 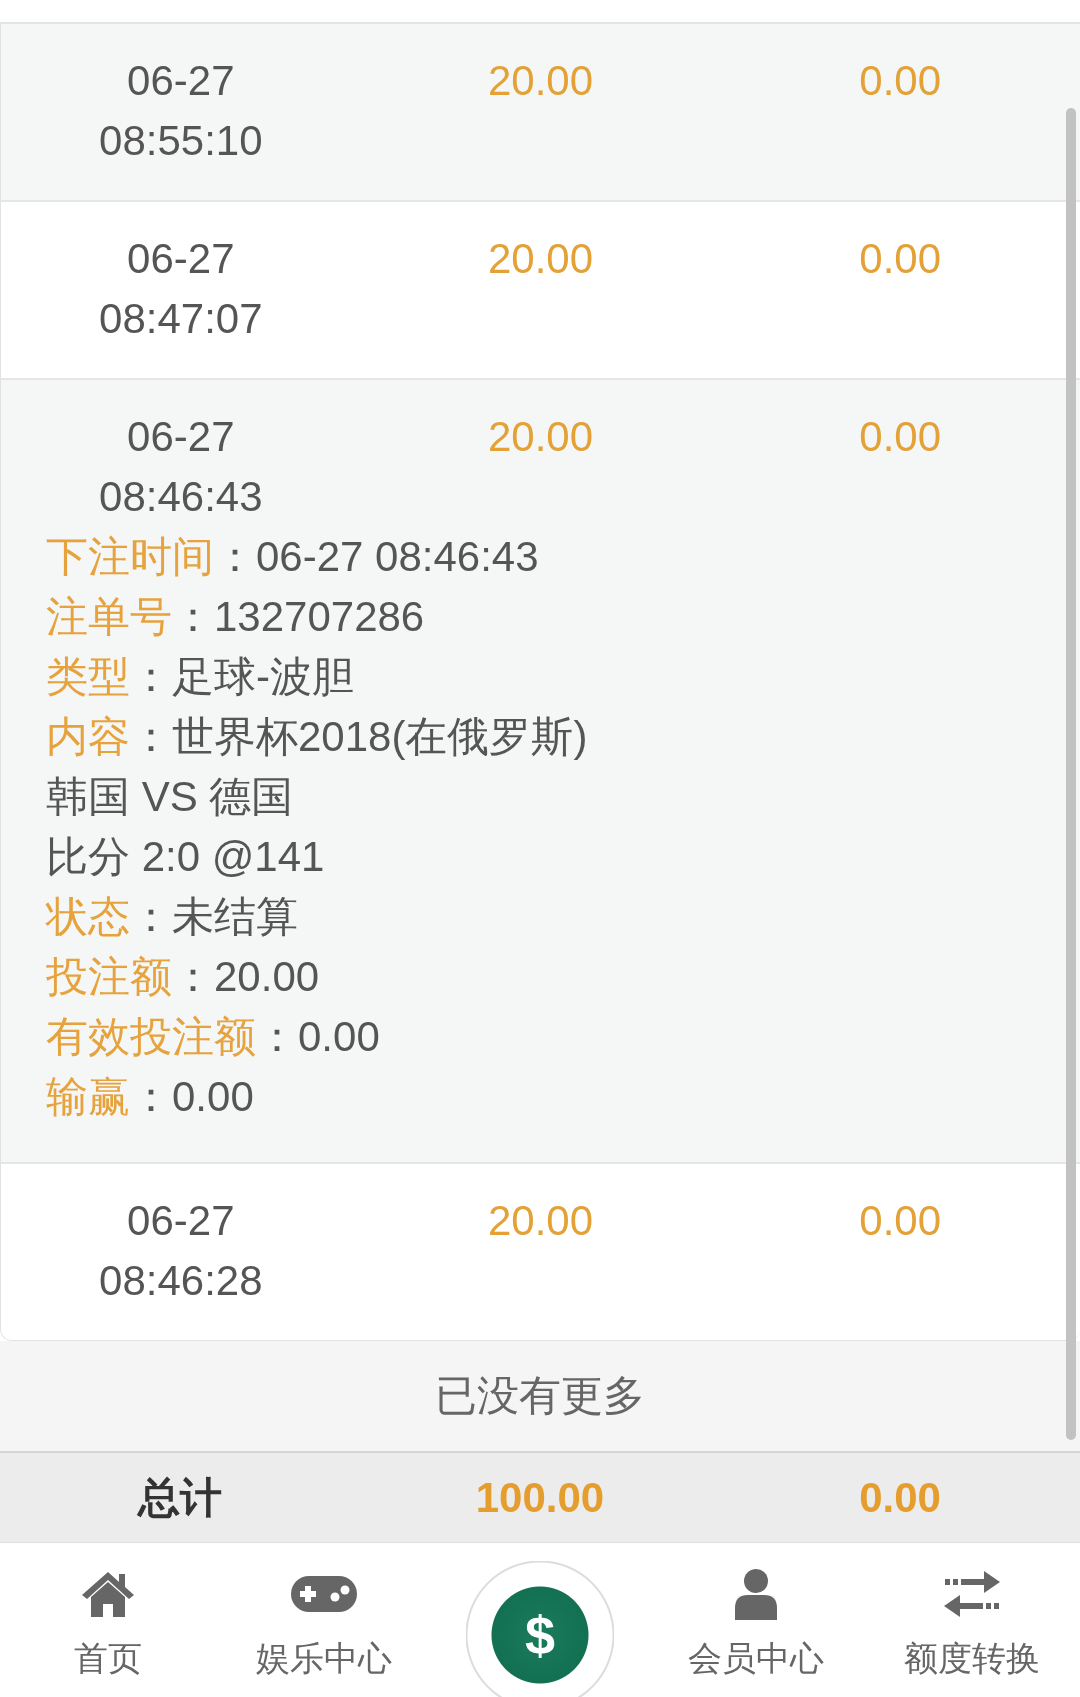 What do you see at coordinates (181, 1251) in the screenshot?
I see `datetime-cell-text: 06-27 08:46:28` at bounding box center [181, 1251].